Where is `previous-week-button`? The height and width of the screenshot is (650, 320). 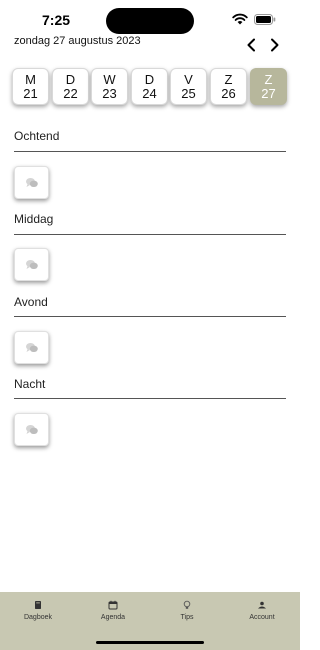 previous-week-button is located at coordinates (251, 45).